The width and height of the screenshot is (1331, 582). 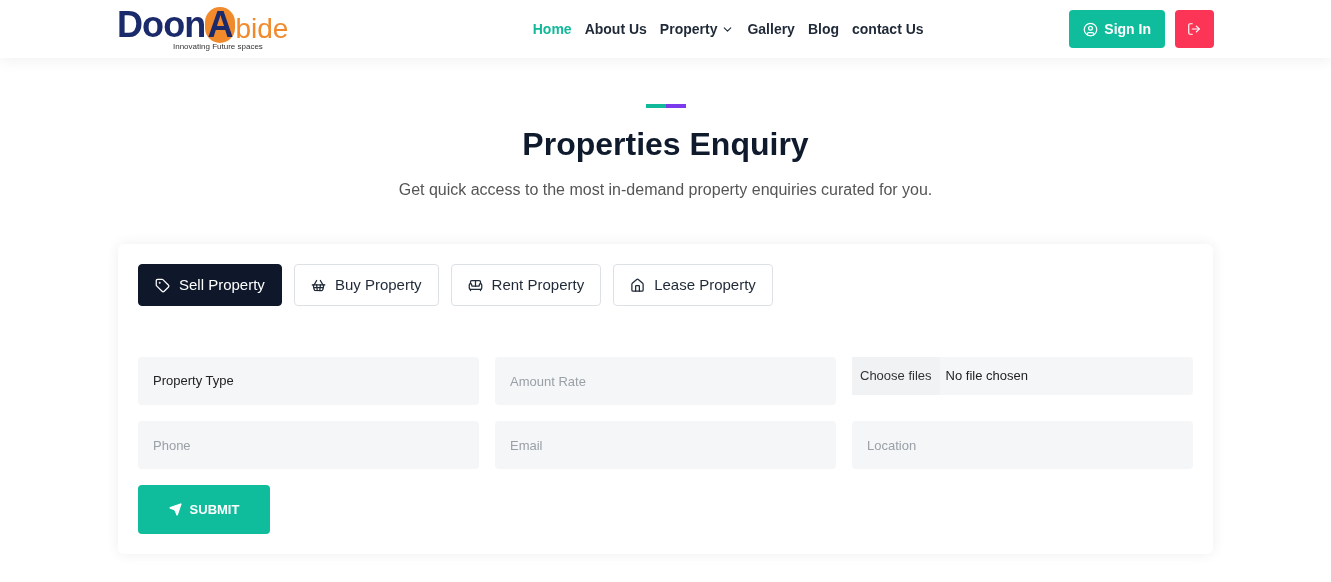 I want to click on property-tab: Sell Property, so click(x=210, y=285).